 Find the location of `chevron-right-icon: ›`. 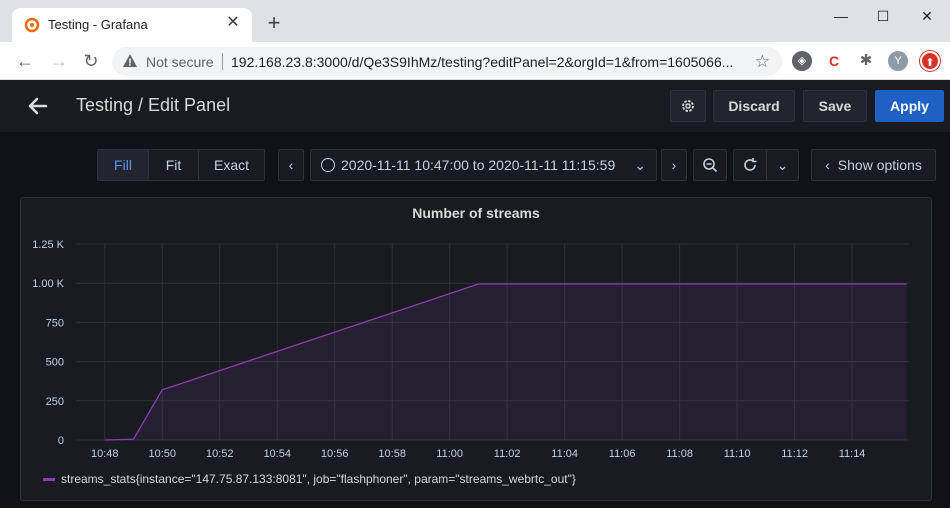

chevron-right-icon: › is located at coordinates (674, 165).